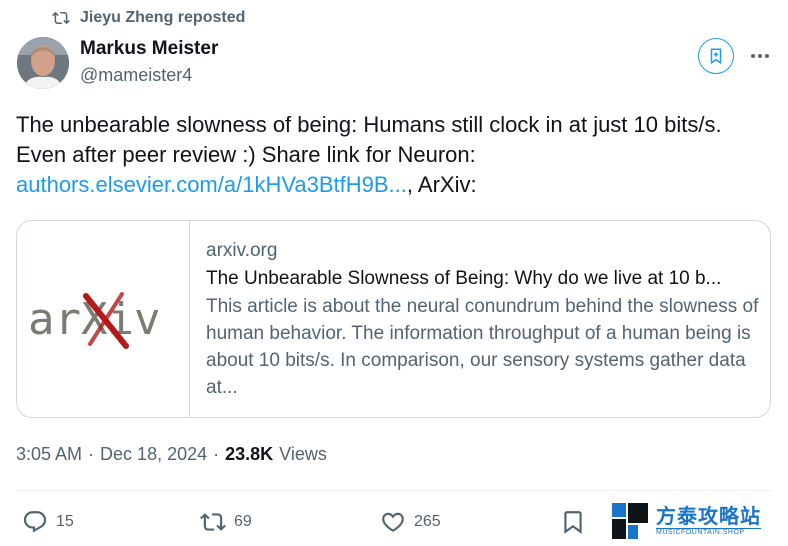 The width and height of the screenshot is (788, 546). What do you see at coordinates (393, 522) in the screenshot?
I see `heart-icon` at bounding box center [393, 522].